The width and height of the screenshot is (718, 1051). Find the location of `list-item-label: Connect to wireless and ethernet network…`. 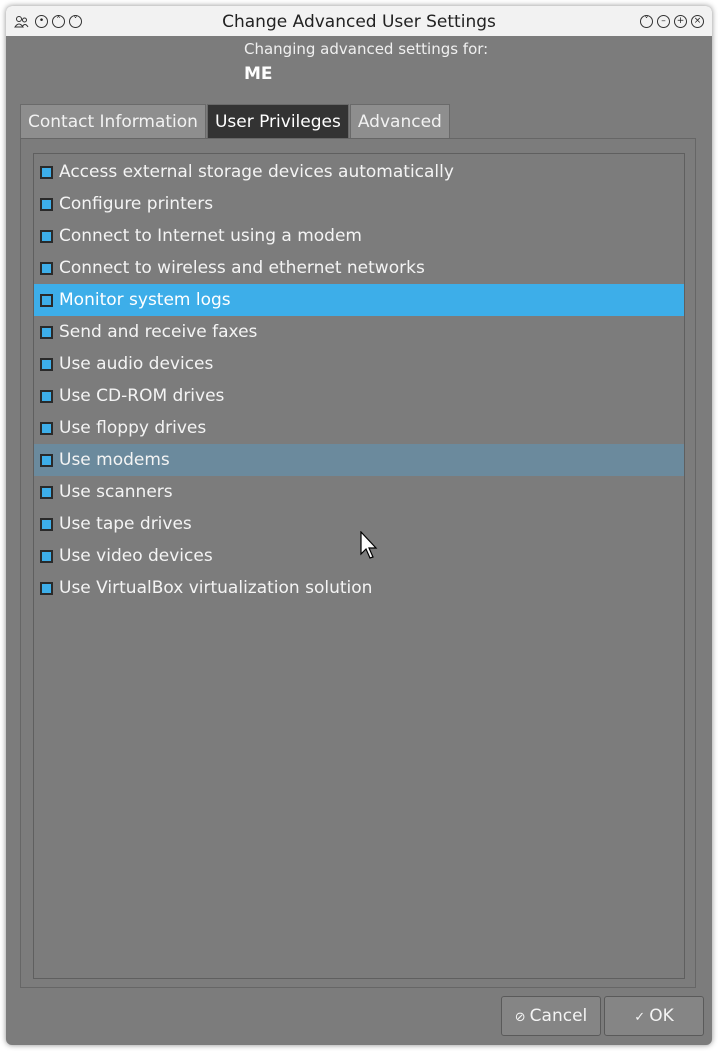

list-item-label: Connect to wireless and ethernet network… is located at coordinates (242, 268).